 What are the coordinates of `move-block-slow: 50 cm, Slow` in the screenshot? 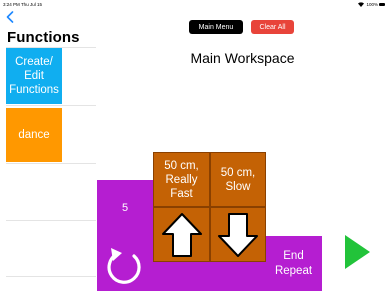 It's located at (238, 179).